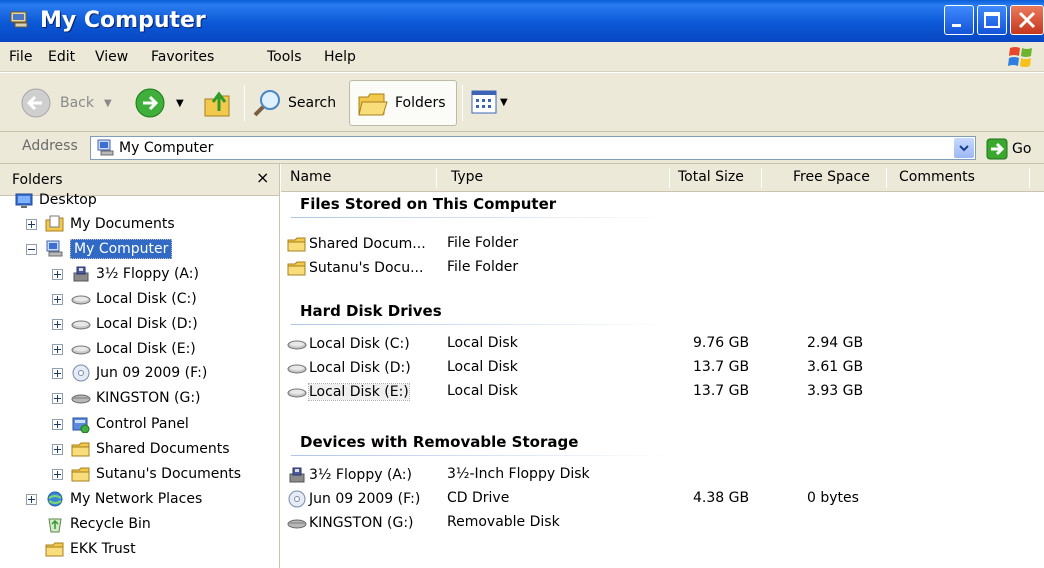 The height and width of the screenshot is (568, 1044). Describe the element at coordinates (631, 244) in the screenshot. I see `file-list-item: Shared Docum... File Folder` at that location.